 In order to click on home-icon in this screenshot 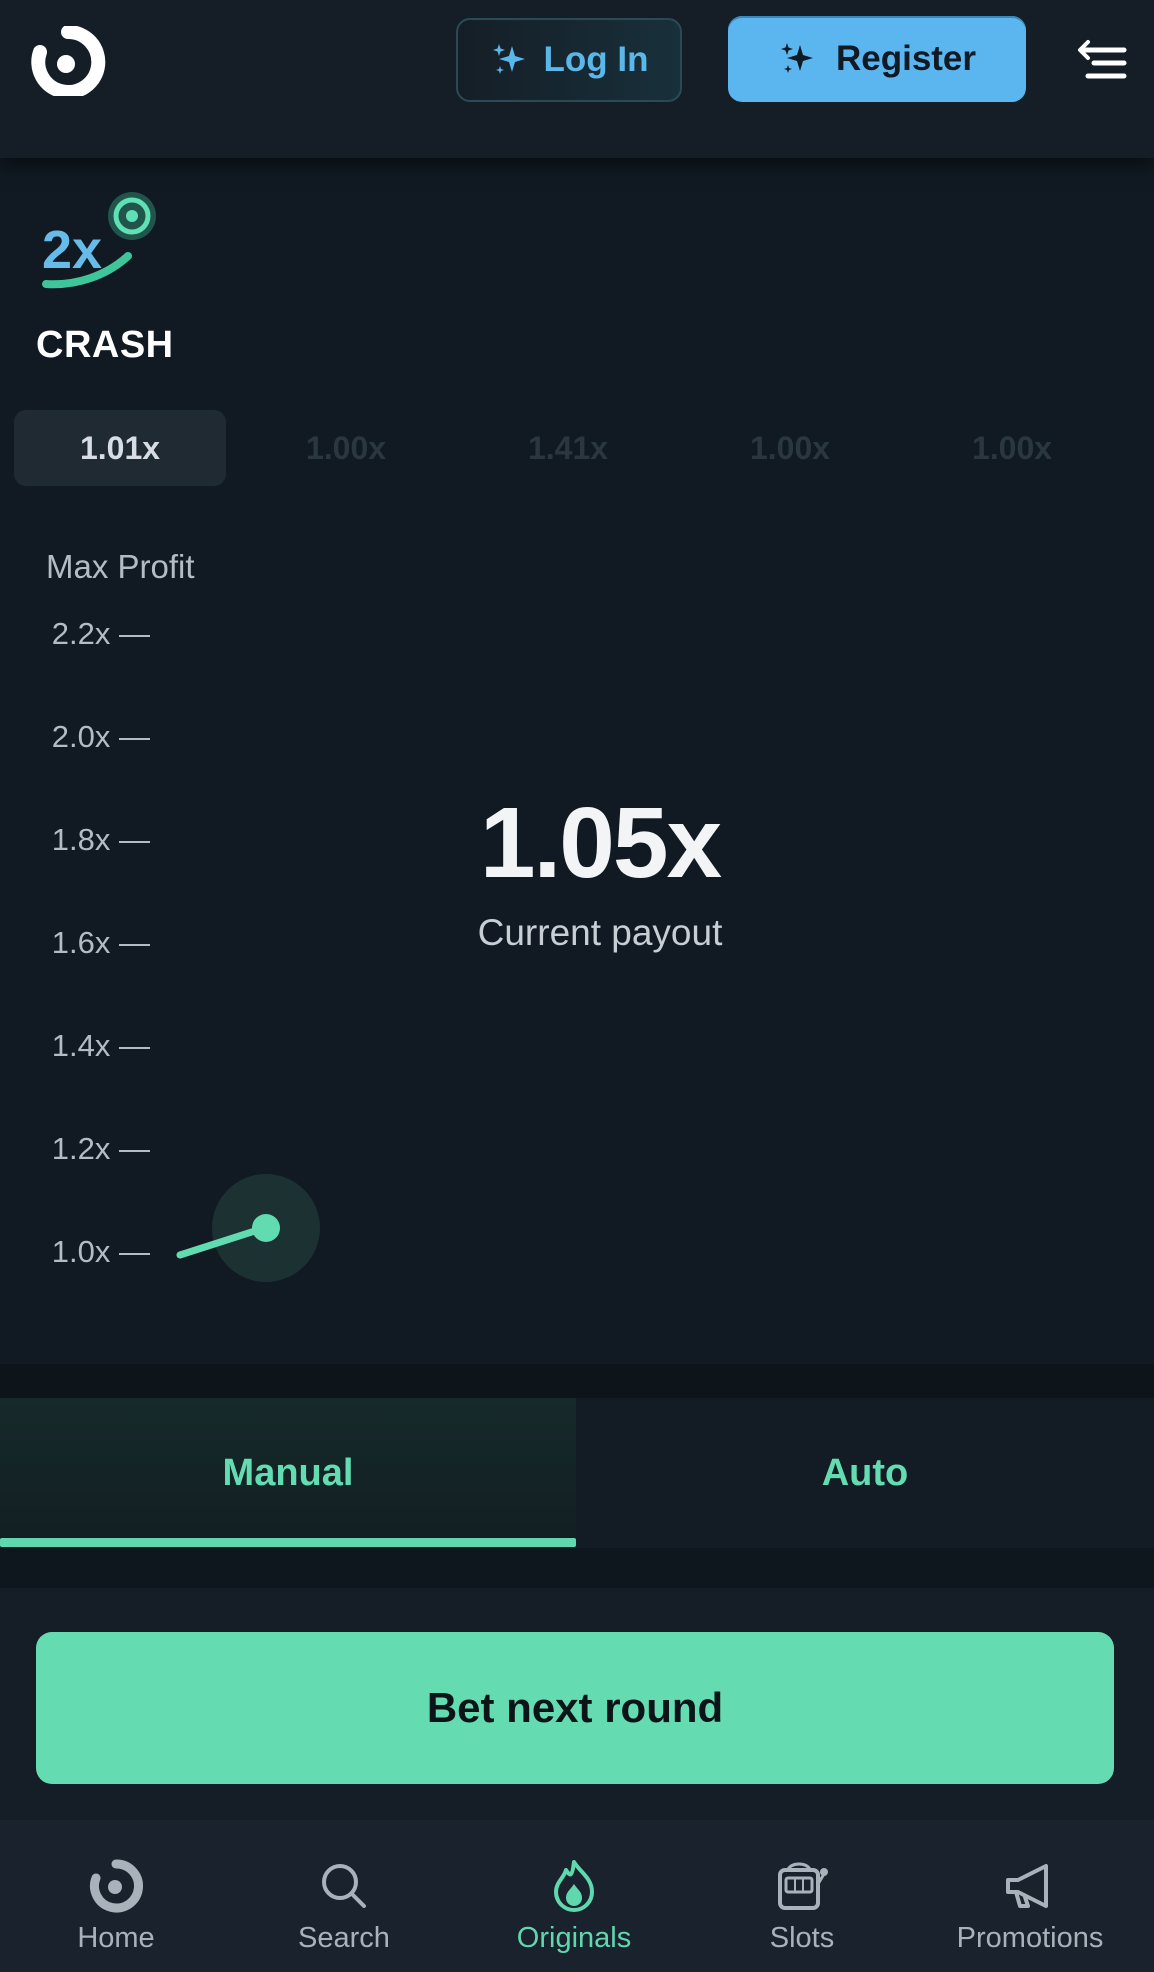, I will do `click(116, 1886)`.